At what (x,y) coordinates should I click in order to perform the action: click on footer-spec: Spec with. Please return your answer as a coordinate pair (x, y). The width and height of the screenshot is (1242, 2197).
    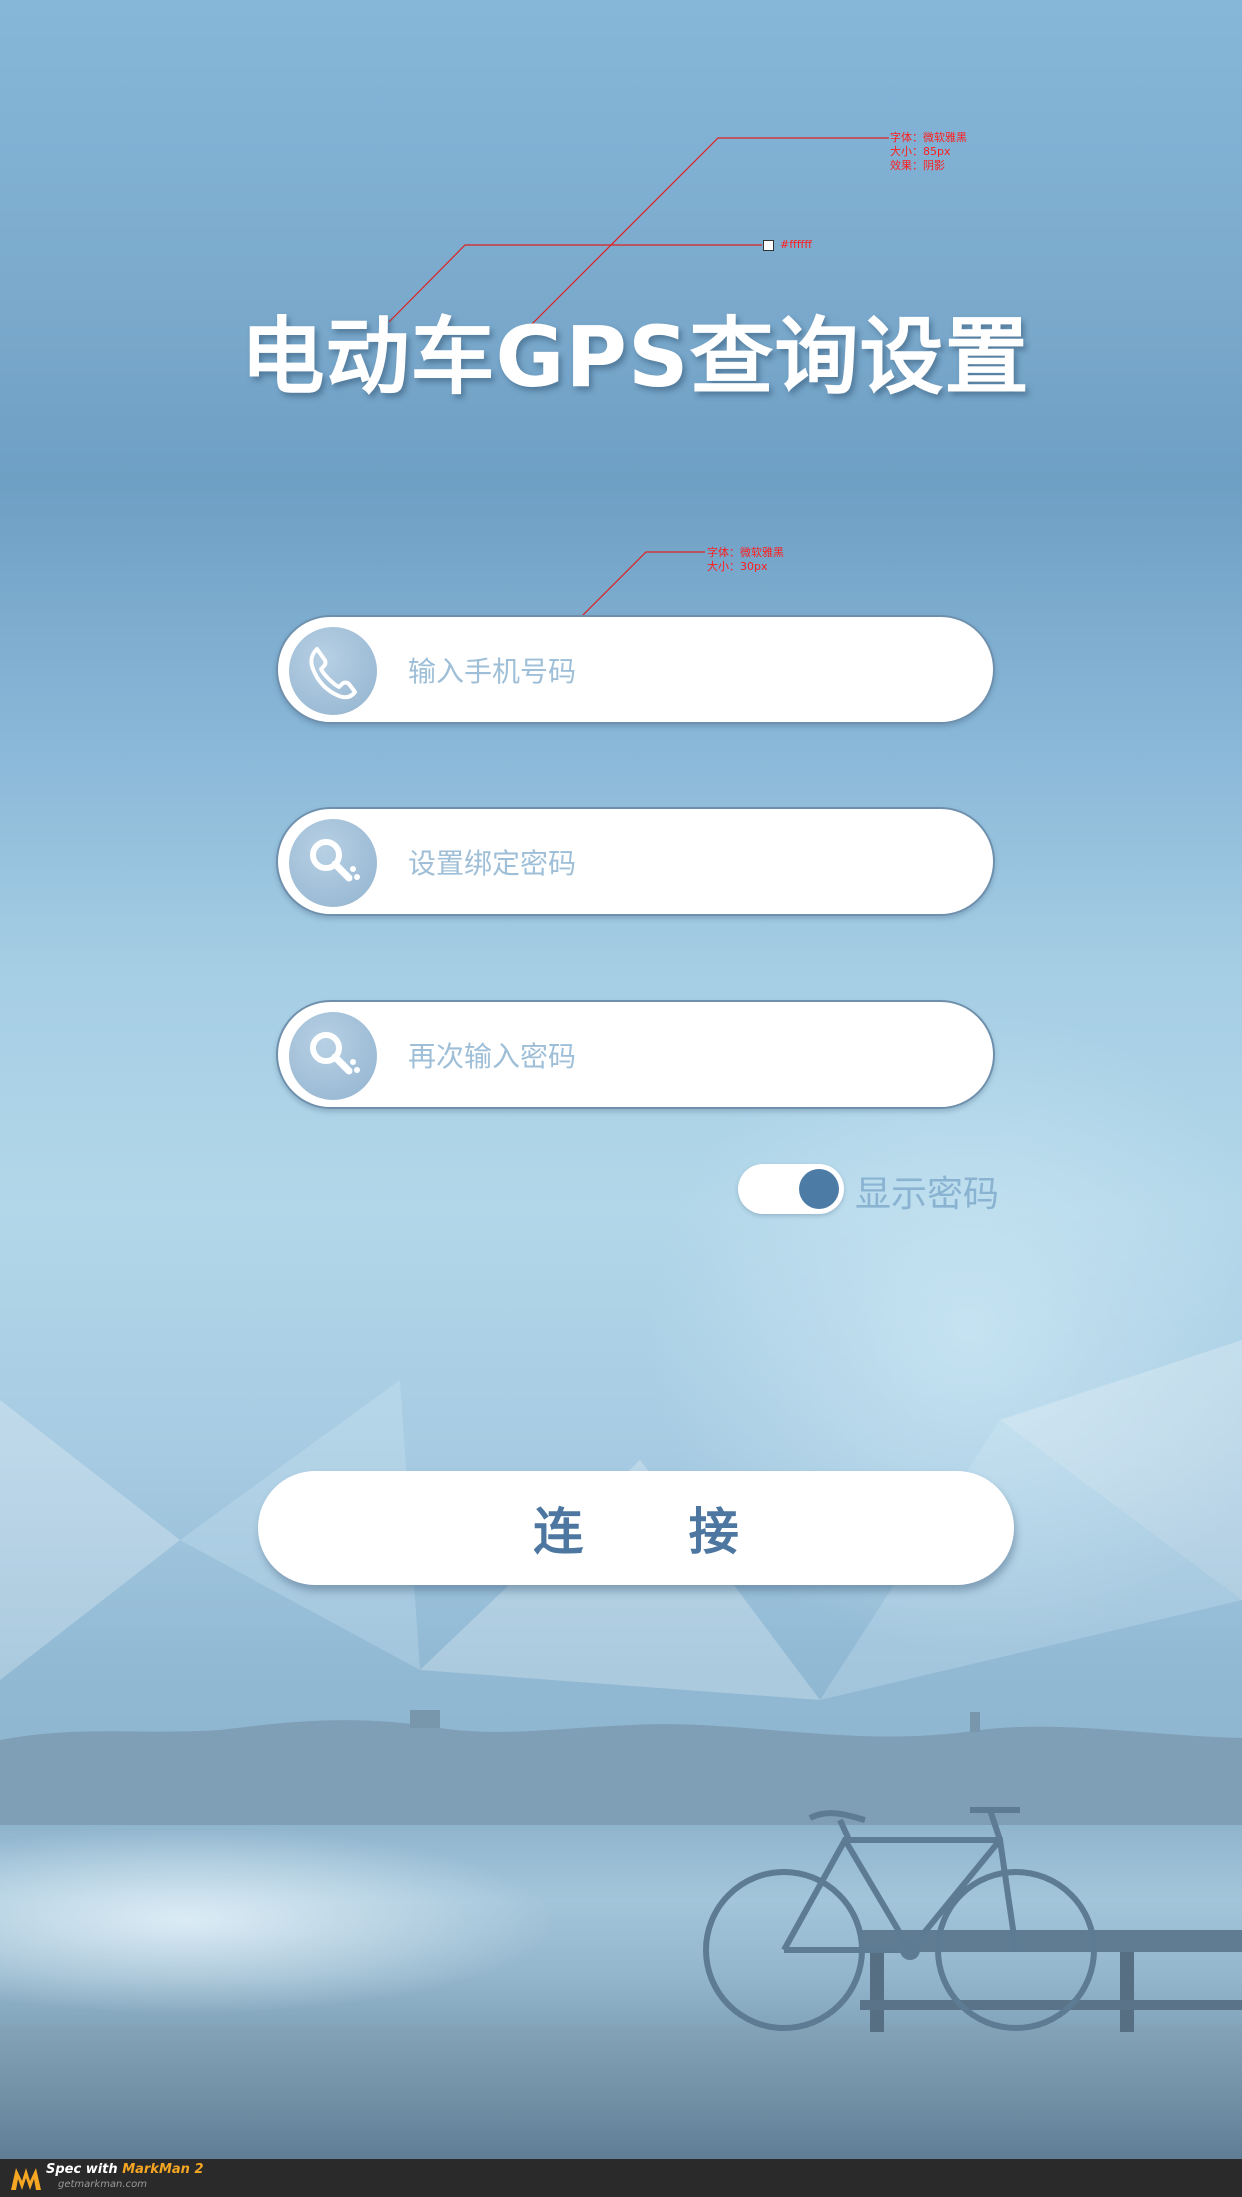
    Looking at the image, I should click on (84, 2169).